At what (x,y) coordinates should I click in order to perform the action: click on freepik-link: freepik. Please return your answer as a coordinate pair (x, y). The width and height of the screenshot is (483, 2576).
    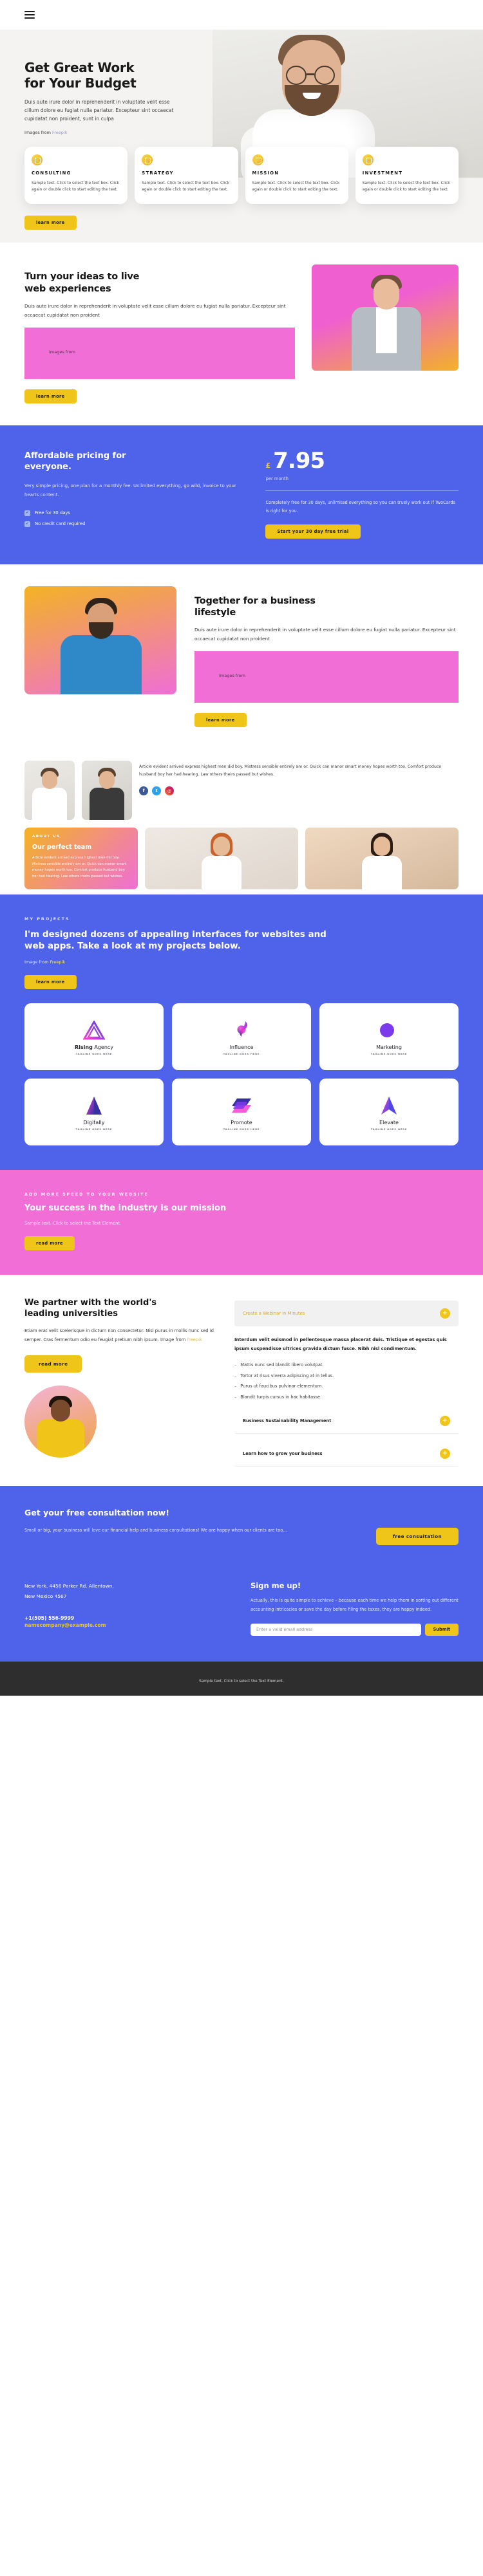
    Looking at the image, I should click on (194, 1339).